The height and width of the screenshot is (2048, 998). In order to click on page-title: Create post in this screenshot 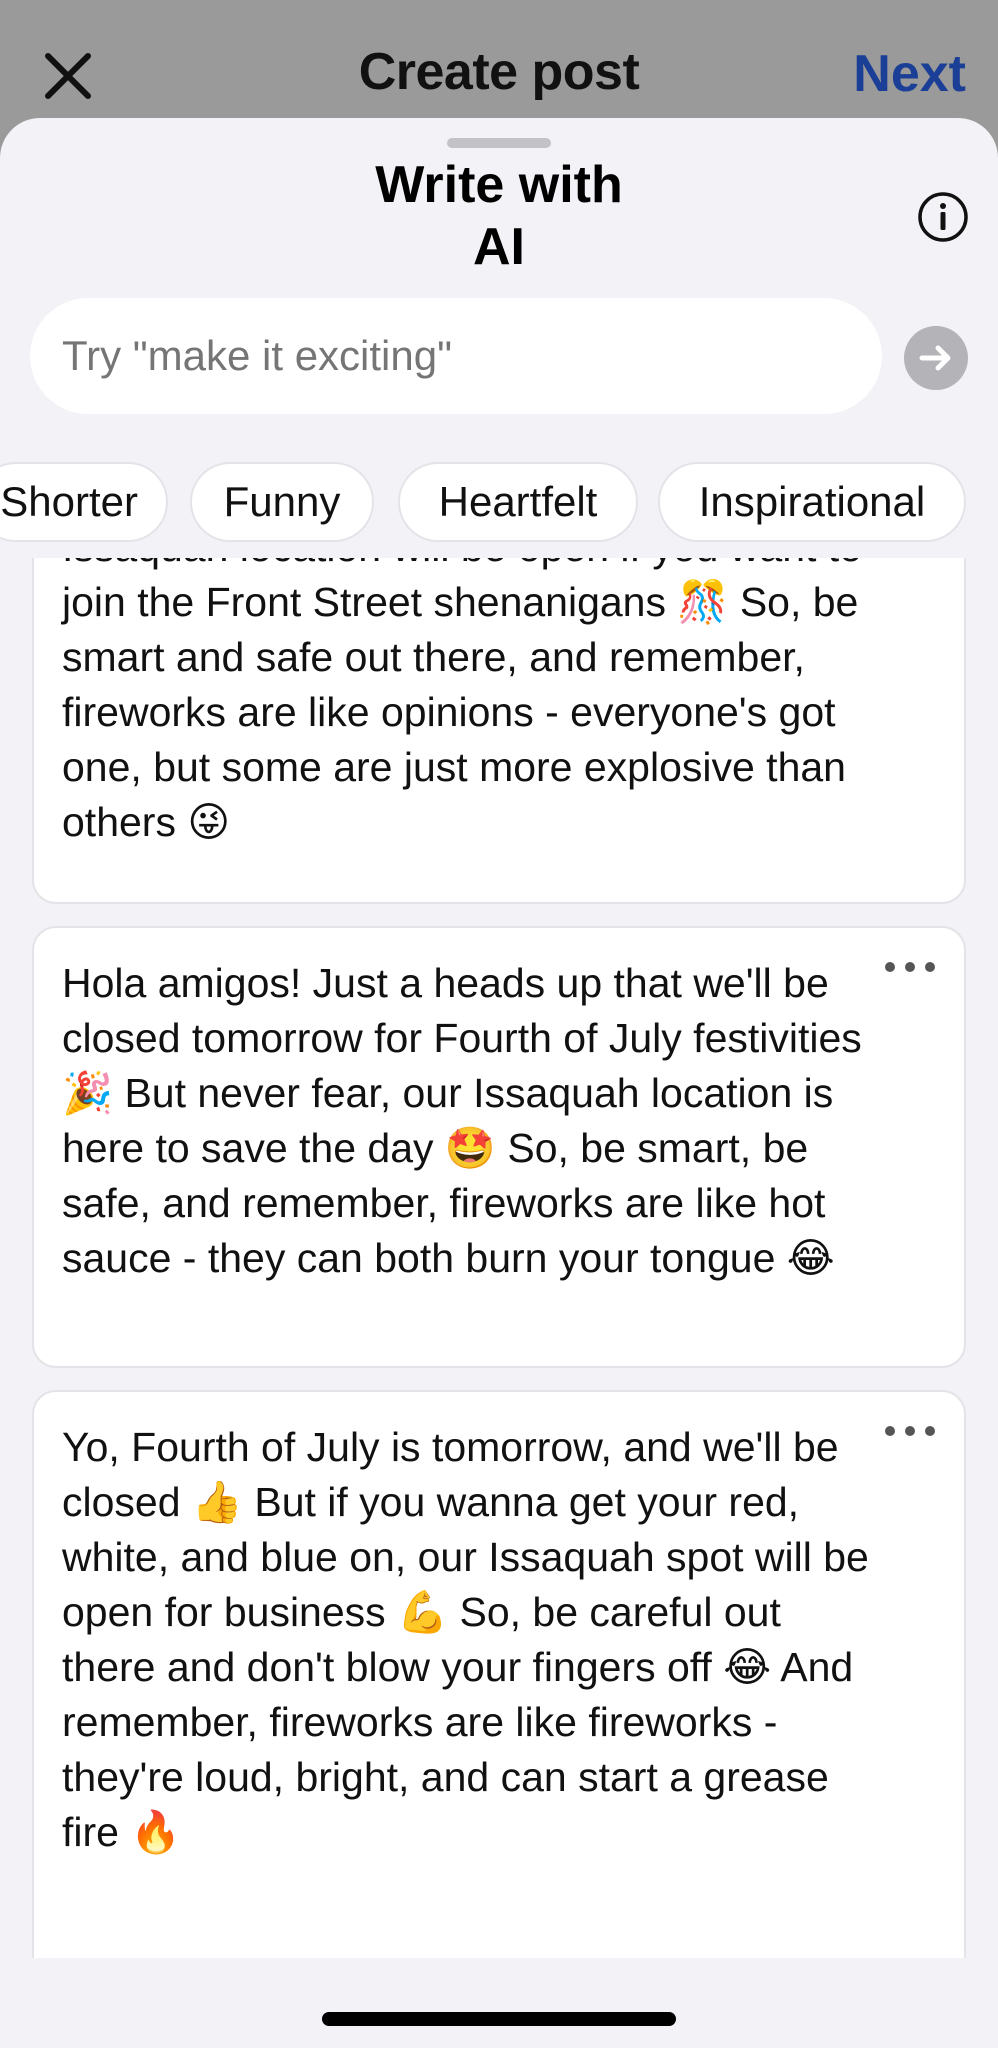, I will do `click(499, 72)`.